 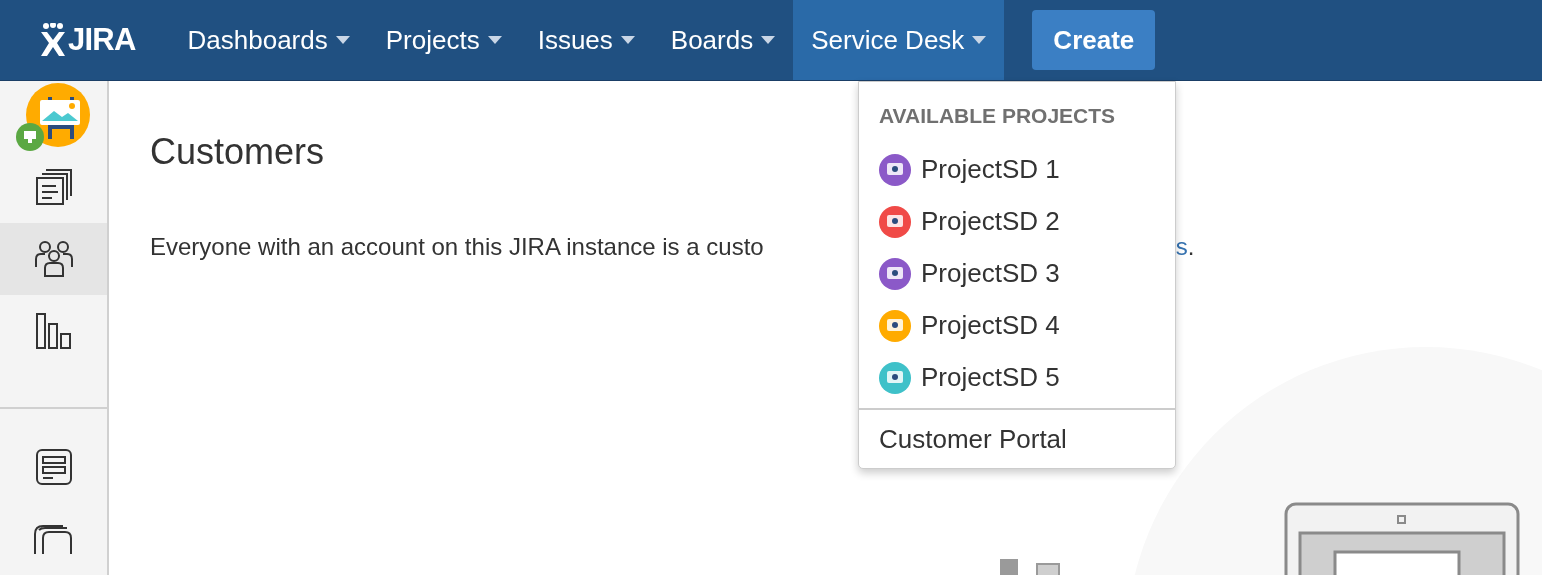 What do you see at coordinates (53, 40) in the screenshot?
I see `logo-icon` at bounding box center [53, 40].